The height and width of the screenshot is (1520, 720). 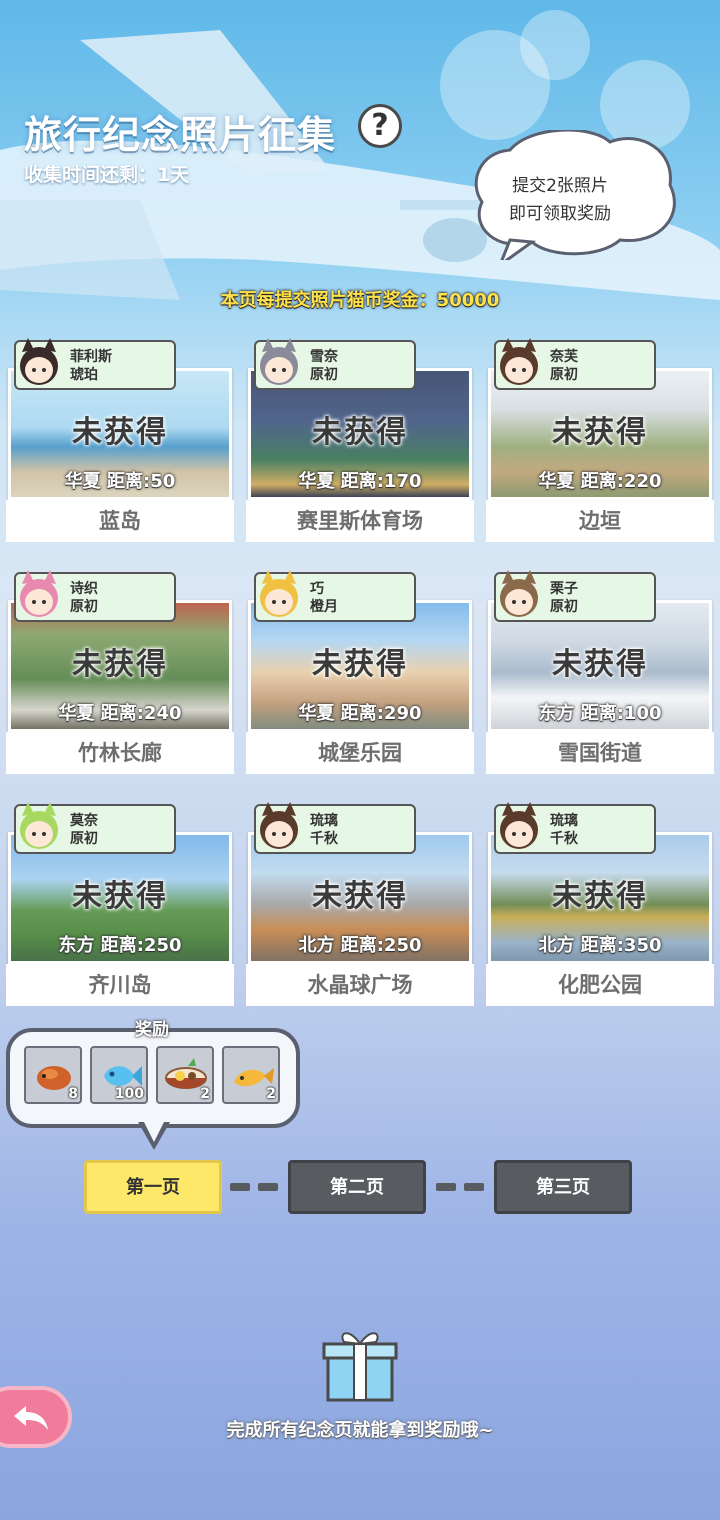 I want to click on reward-item-roast-fish: 8, so click(x=53, y=1075).